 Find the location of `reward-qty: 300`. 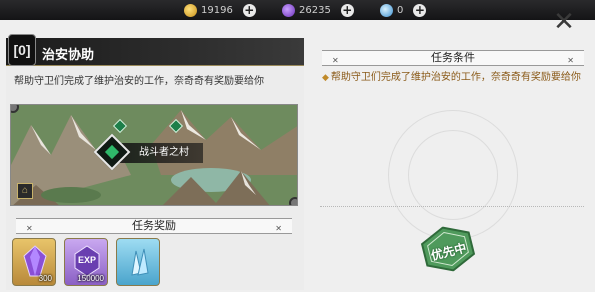

reward-qty: 300 is located at coordinates (45, 278).